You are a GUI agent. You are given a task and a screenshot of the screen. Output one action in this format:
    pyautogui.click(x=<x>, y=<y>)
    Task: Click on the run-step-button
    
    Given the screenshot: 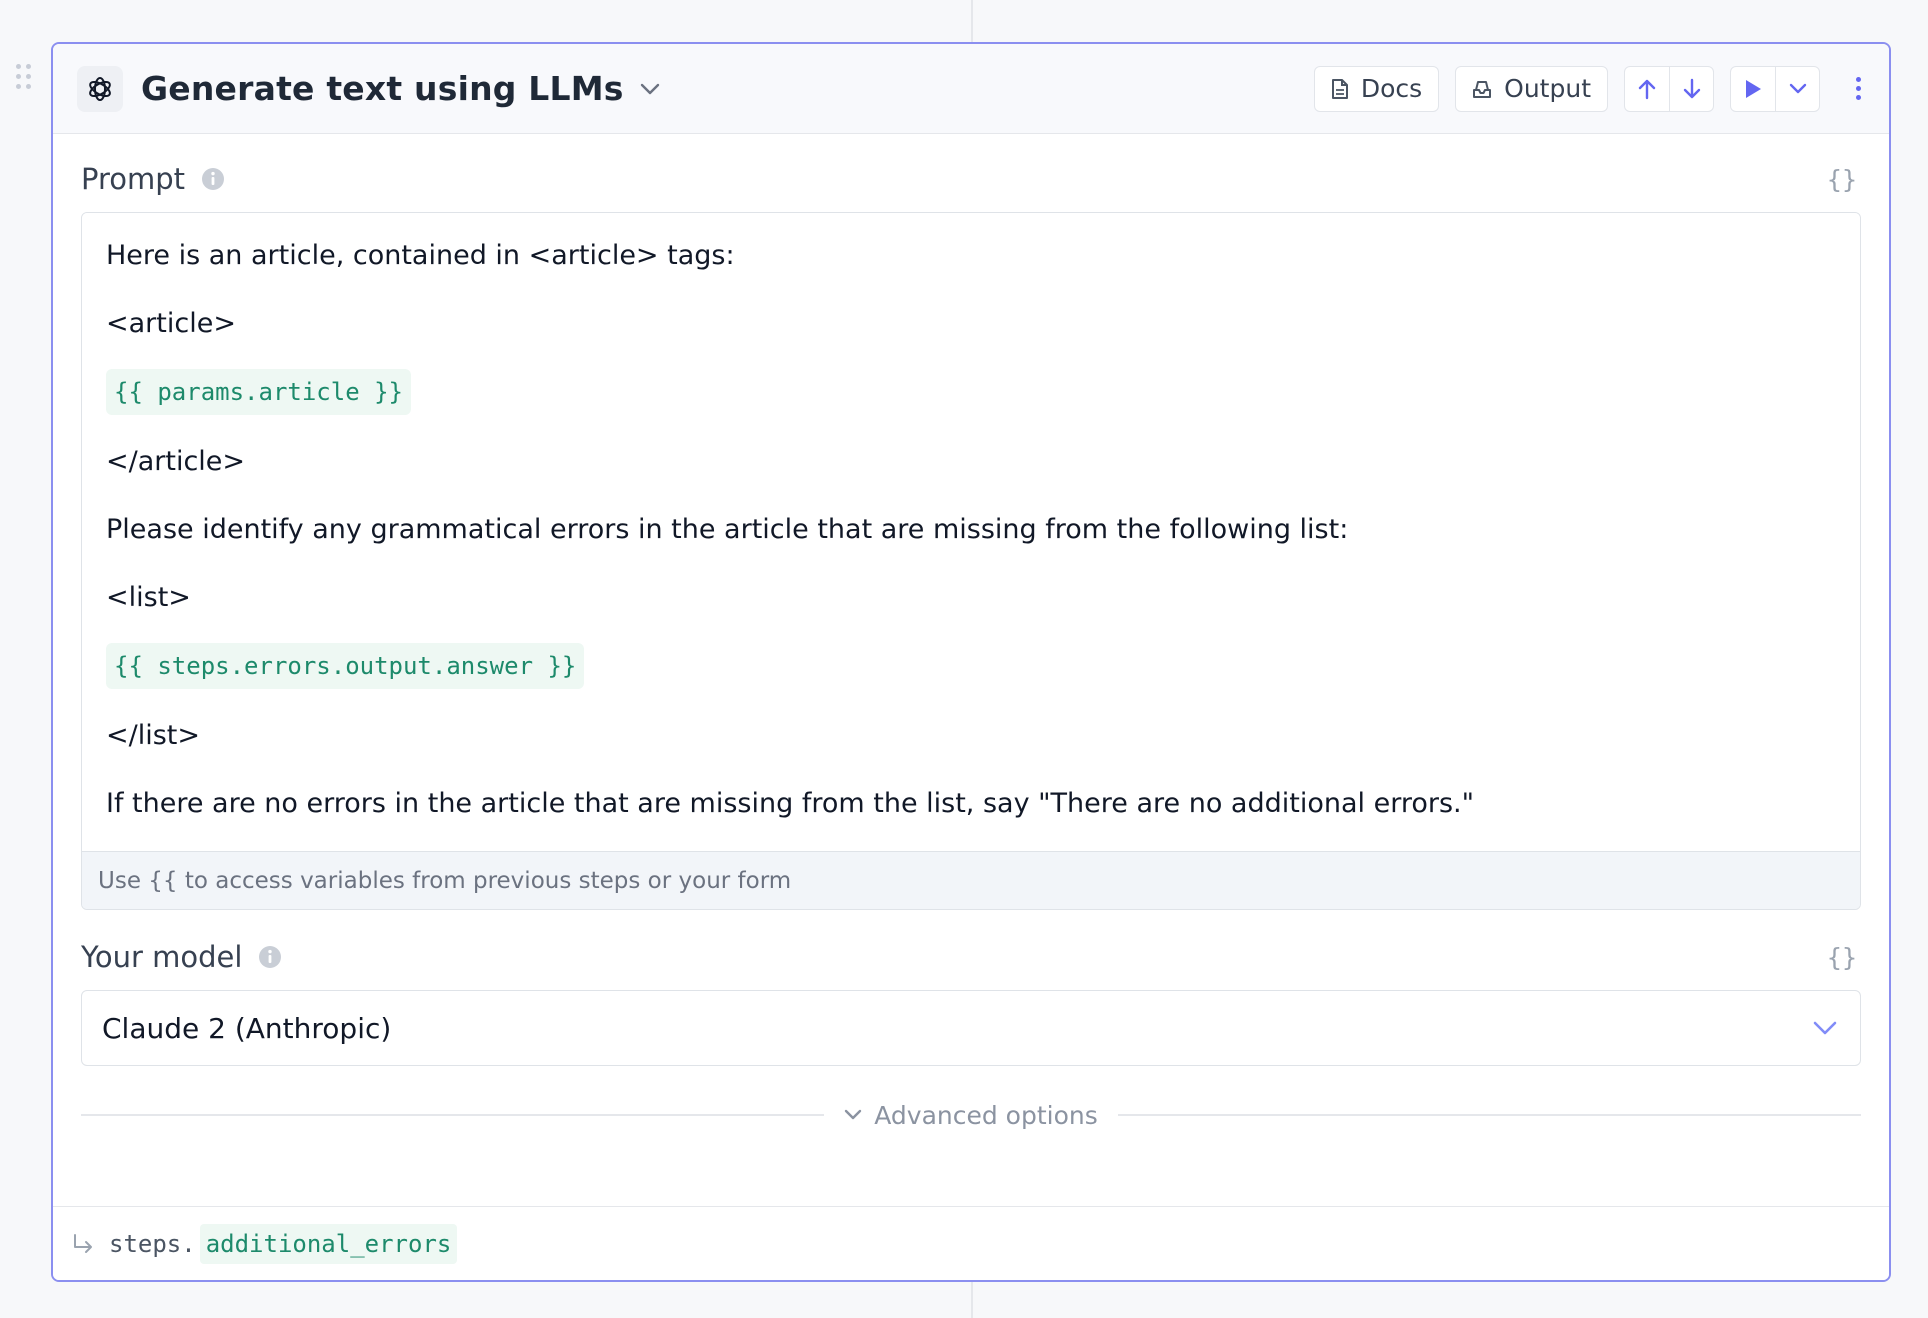 What is the action you would take?
    pyautogui.click(x=1753, y=89)
    